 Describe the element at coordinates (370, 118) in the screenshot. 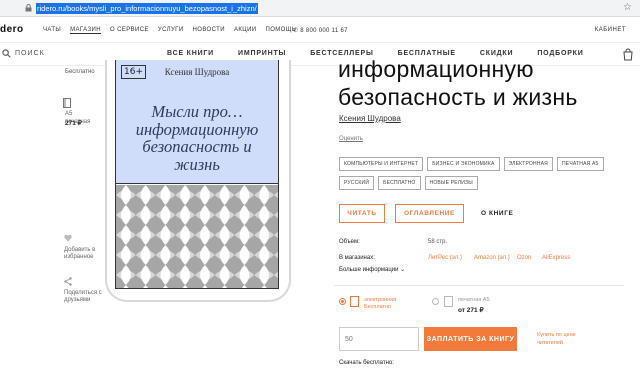

I see `author-link: Ксения Шудрова` at that location.